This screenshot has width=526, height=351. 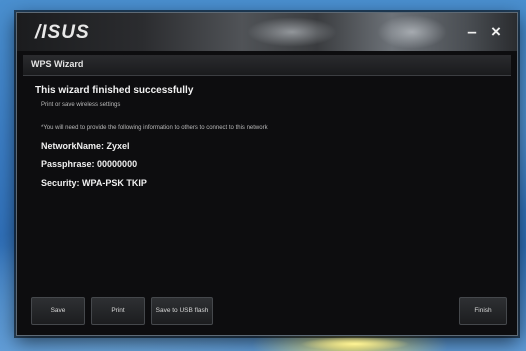 I want to click on passphrase: Passphrase: 00000000, so click(x=89, y=164).